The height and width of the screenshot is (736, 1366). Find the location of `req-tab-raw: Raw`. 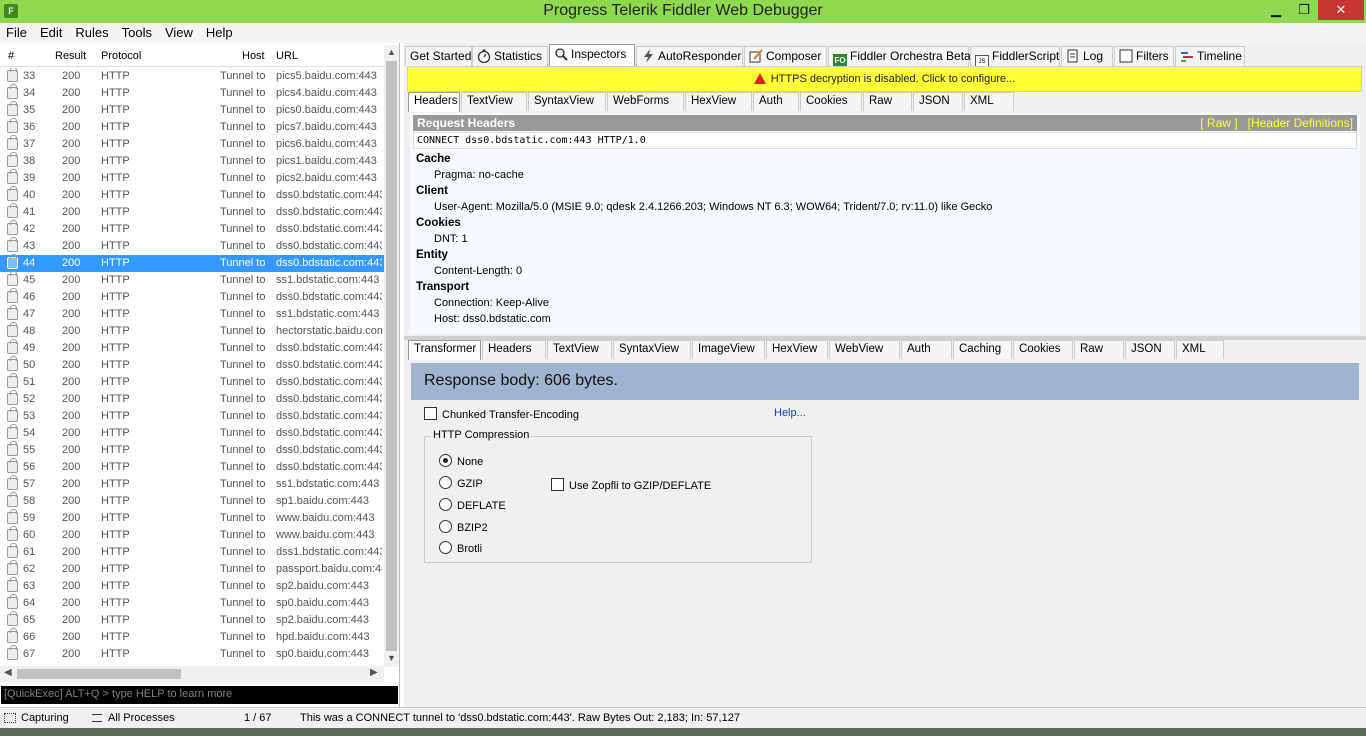

req-tab-raw: Raw is located at coordinates (887, 101).